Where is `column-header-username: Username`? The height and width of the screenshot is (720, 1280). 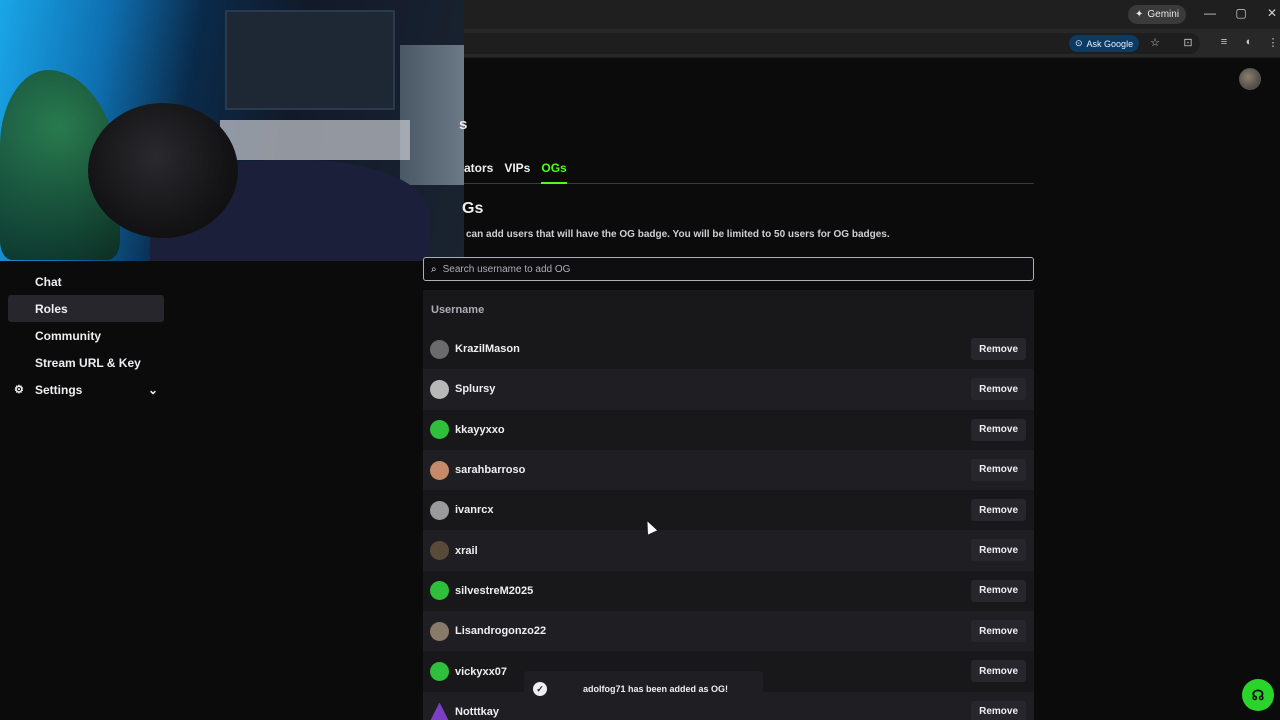
column-header-username: Username is located at coordinates (458, 309).